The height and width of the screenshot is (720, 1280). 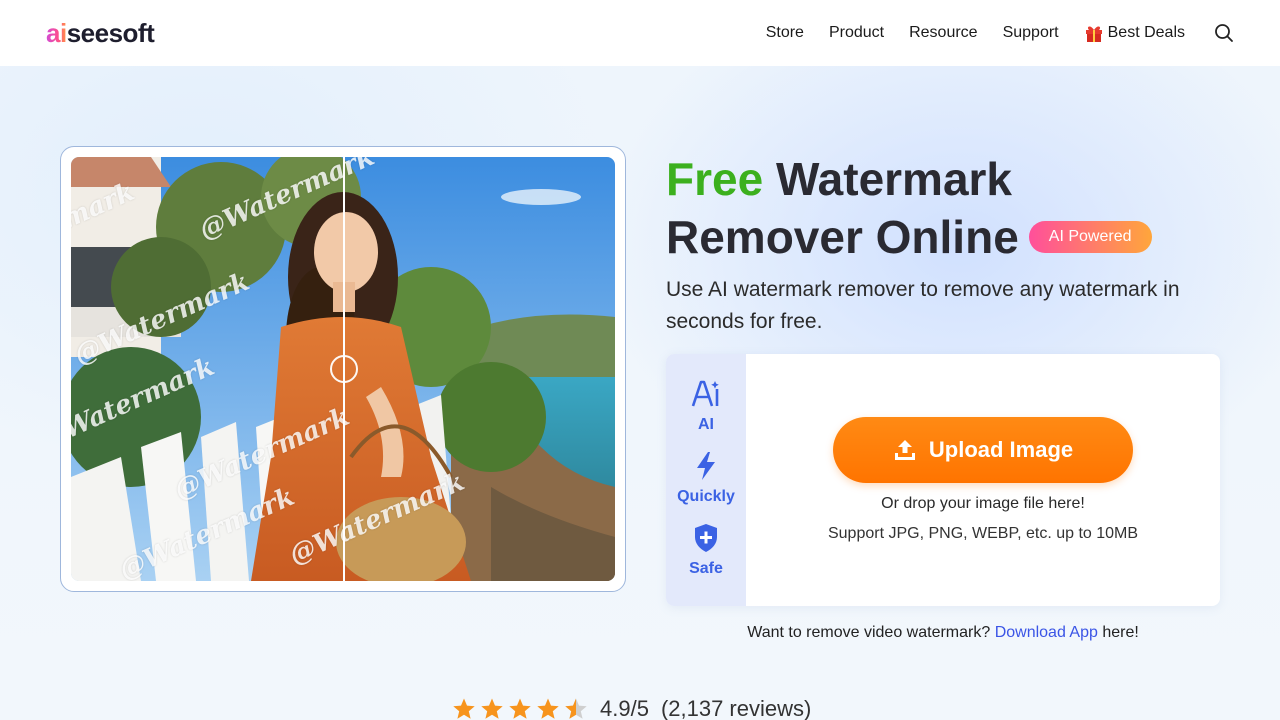 What do you see at coordinates (624, 708) in the screenshot?
I see `rating-value: 4.9/5` at bounding box center [624, 708].